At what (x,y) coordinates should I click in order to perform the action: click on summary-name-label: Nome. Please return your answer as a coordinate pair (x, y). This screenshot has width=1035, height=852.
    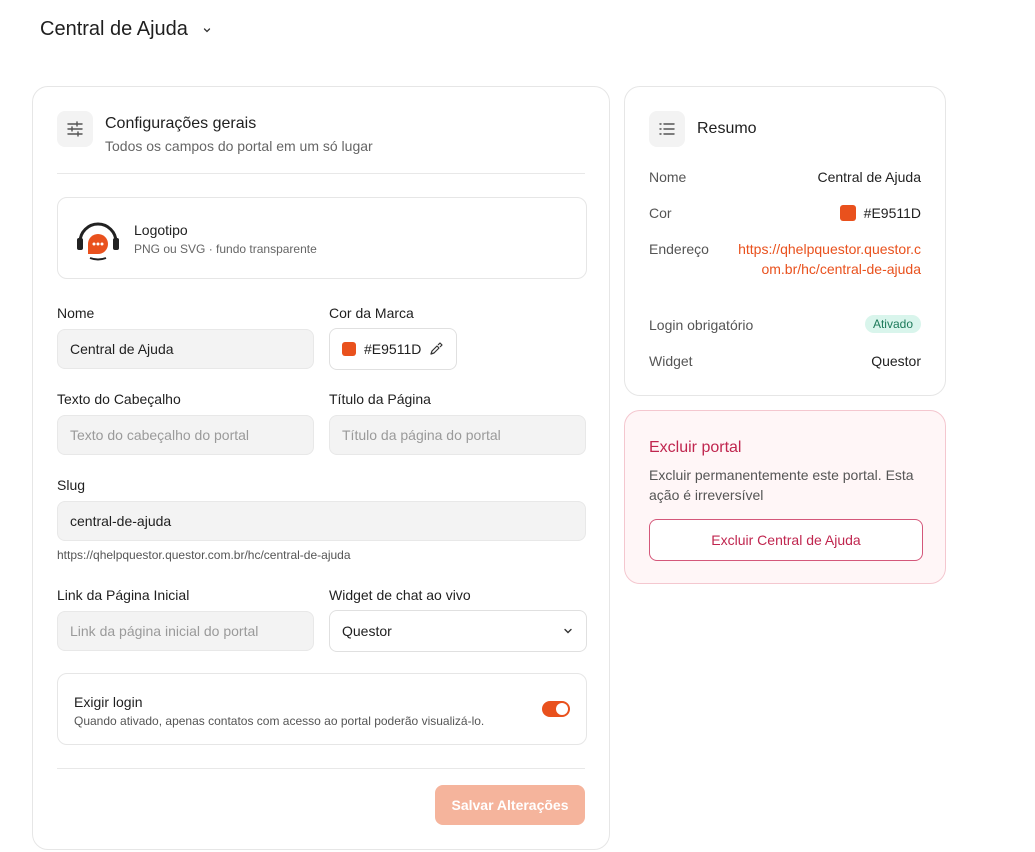
    Looking at the image, I should click on (668, 177).